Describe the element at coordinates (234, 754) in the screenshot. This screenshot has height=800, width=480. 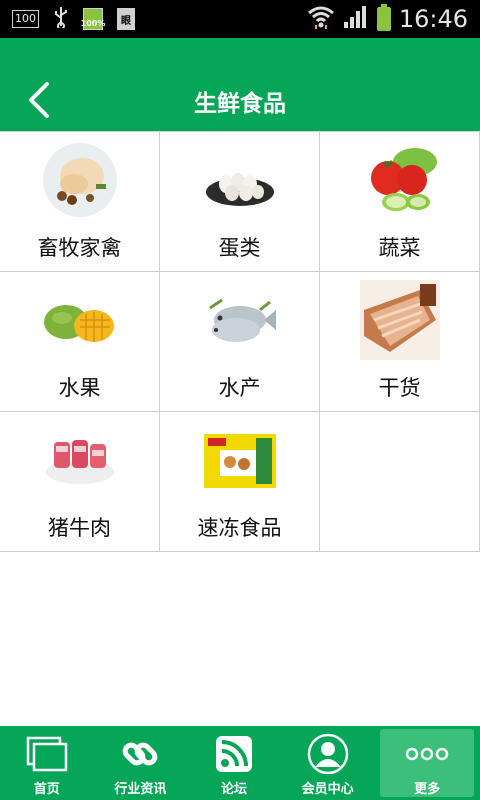
I see `rss-icon` at that location.